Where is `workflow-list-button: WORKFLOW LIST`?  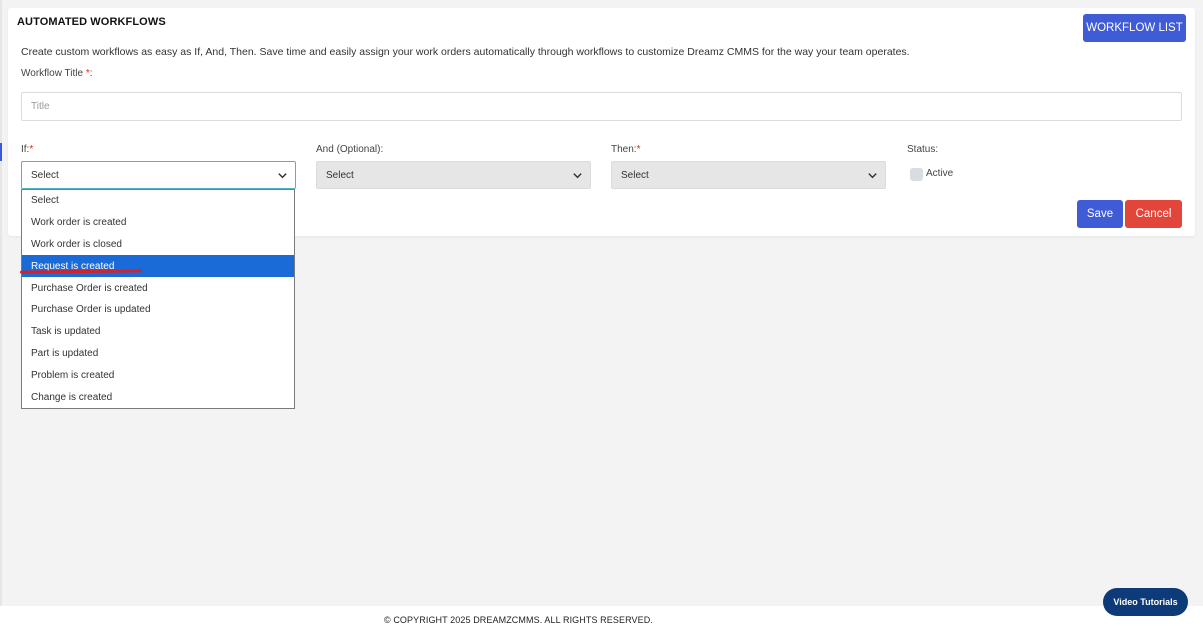
workflow-list-button: WORKFLOW LIST is located at coordinates (1134, 28).